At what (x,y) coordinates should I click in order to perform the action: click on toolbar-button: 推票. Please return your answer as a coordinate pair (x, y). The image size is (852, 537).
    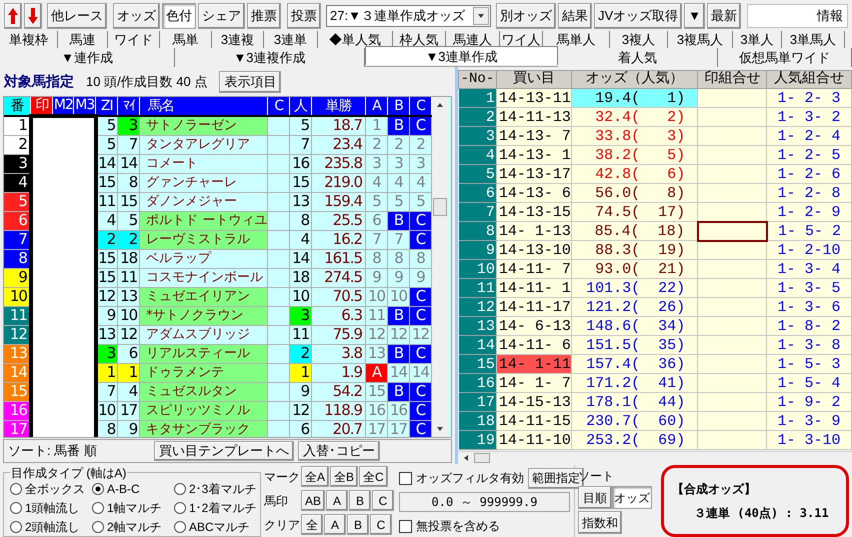
    Looking at the image, I should click on (264, 15).